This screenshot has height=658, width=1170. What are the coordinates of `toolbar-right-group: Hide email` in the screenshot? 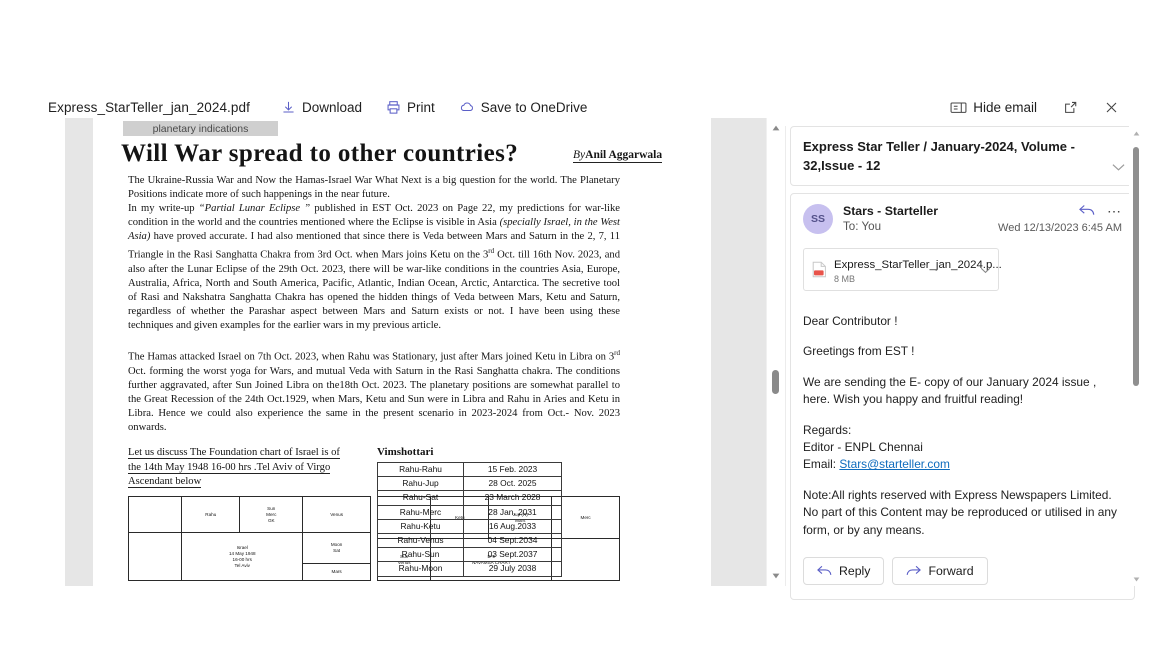 It's located at (1034, 107).